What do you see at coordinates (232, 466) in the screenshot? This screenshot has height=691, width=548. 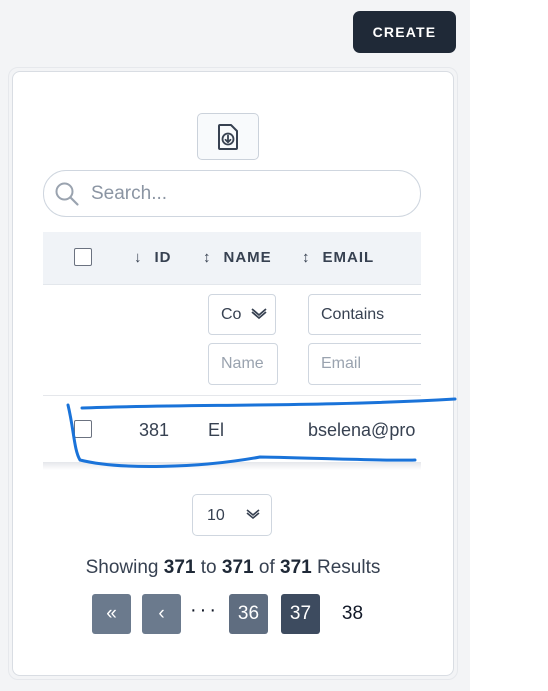 I see `table-bottom-shadow` at bounding box center [232, 466].